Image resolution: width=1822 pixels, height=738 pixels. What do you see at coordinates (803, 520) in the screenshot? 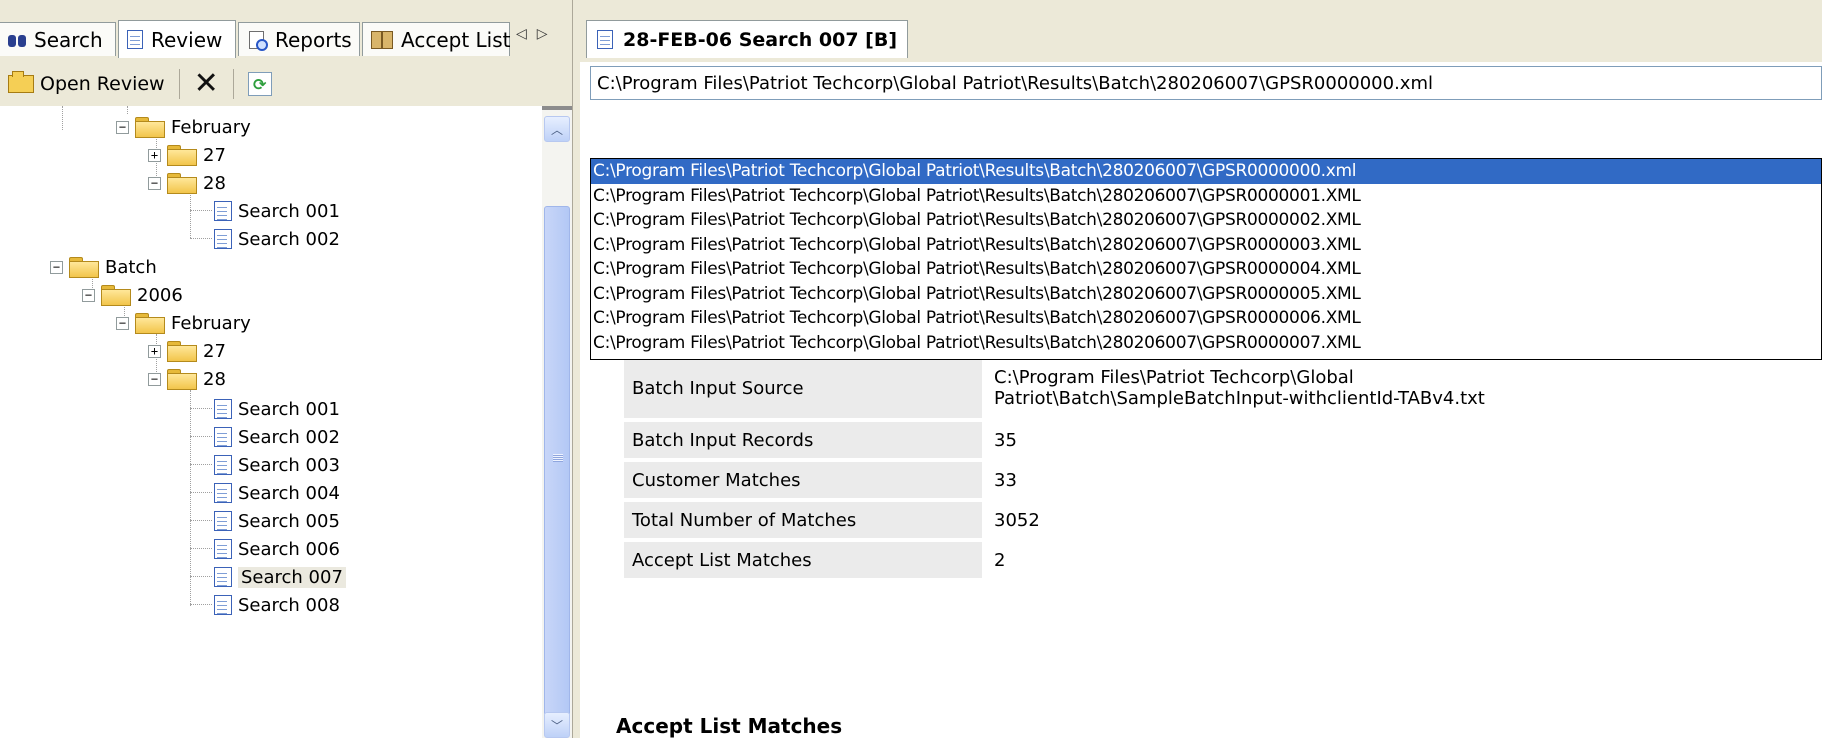
I see `summary-key-cell: Total Number of Matches` at bounding box center [803, 520].